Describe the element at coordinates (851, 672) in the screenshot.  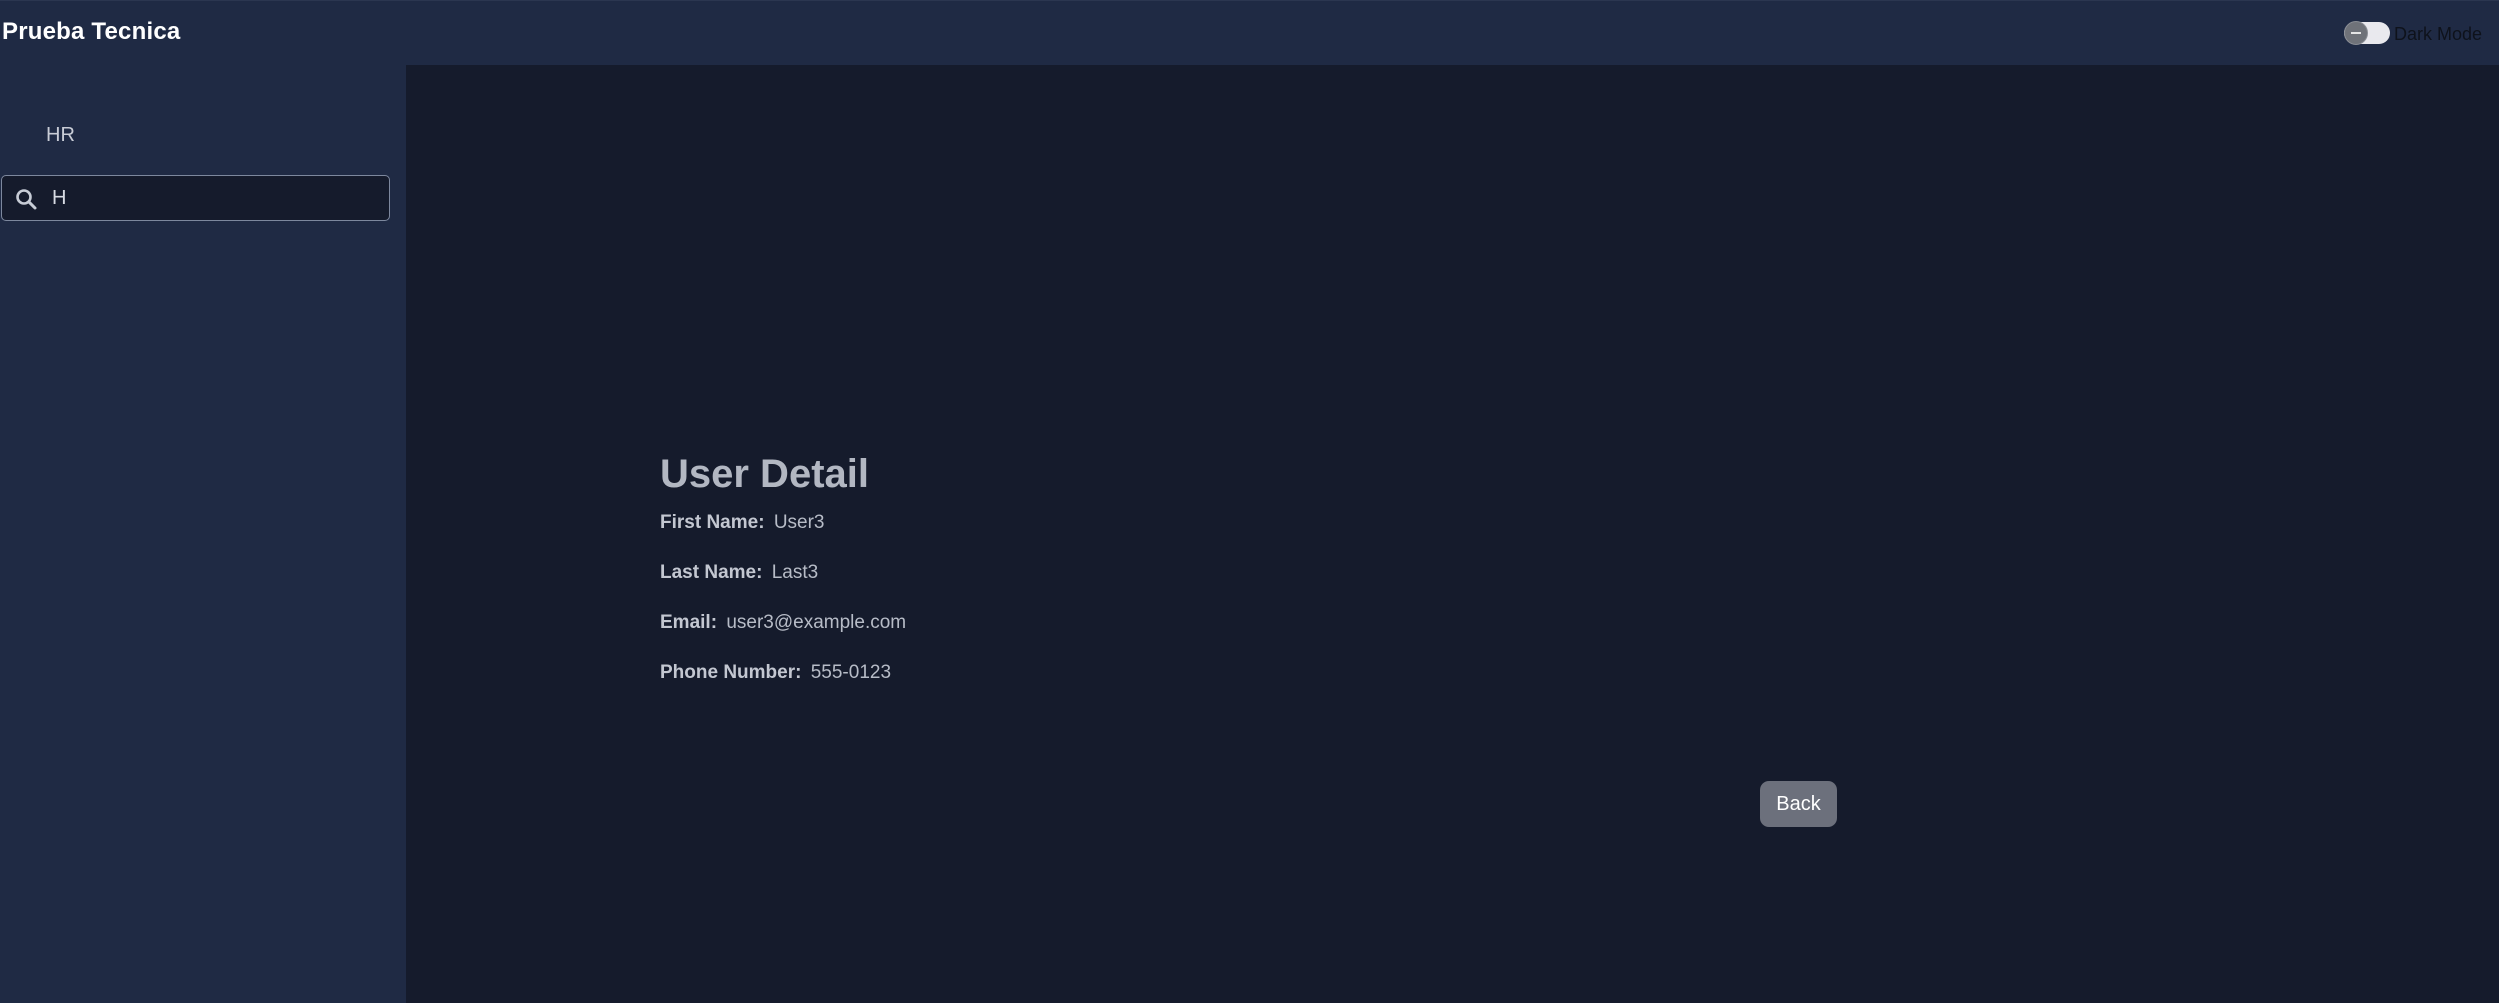
I see `phone-number-value: 555-0123` at that location.